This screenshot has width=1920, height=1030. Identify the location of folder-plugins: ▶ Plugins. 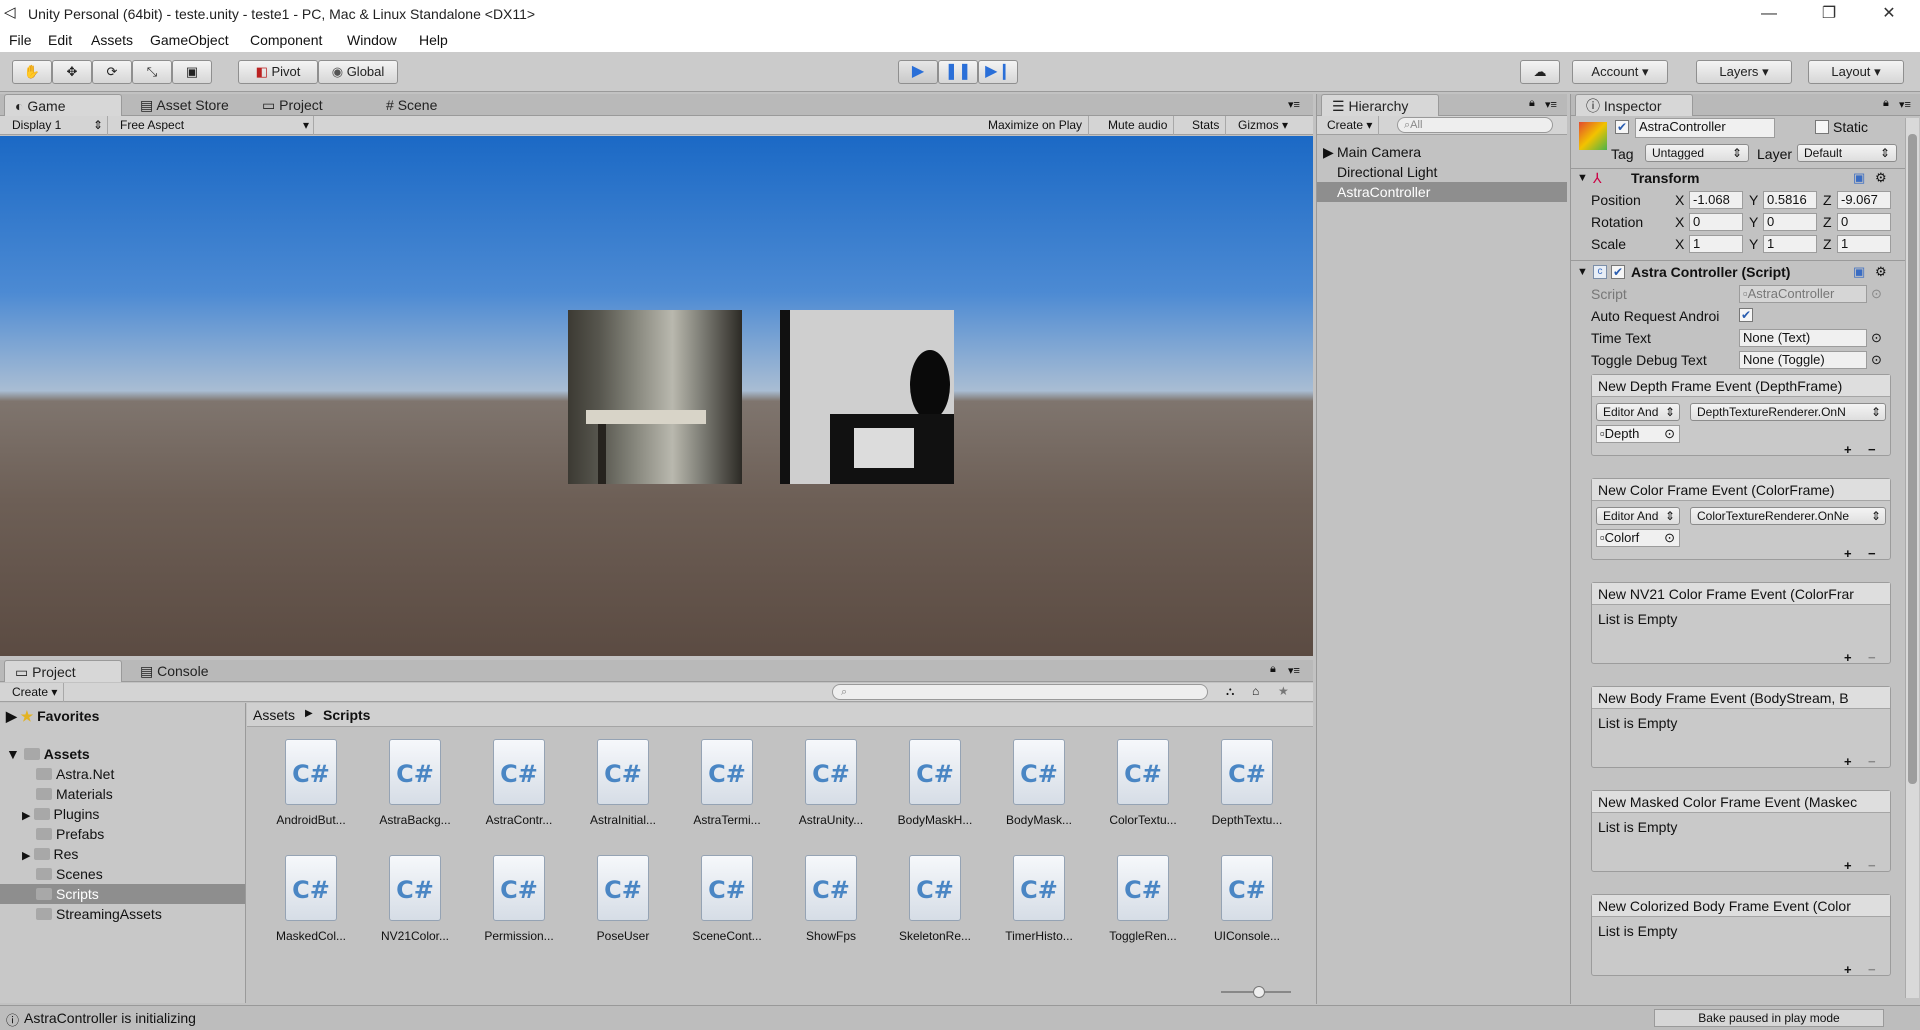
(60, 814).